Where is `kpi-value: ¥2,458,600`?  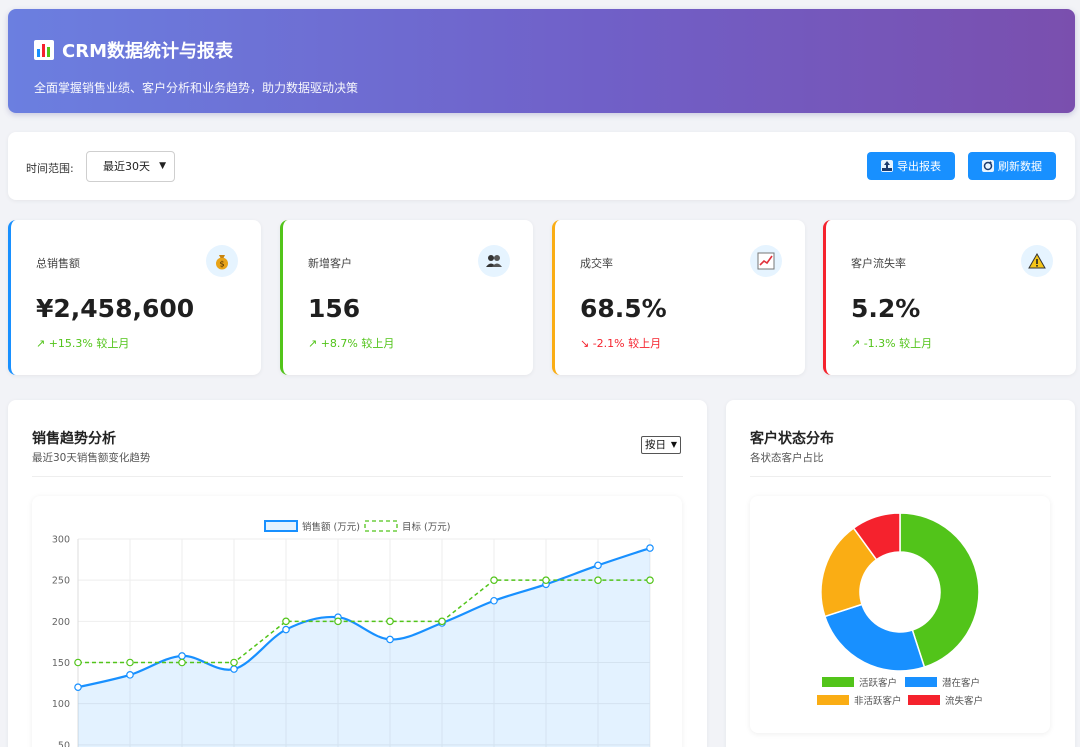 kpi-value: ¥2,458,600 is located at coordinates (115, 308).